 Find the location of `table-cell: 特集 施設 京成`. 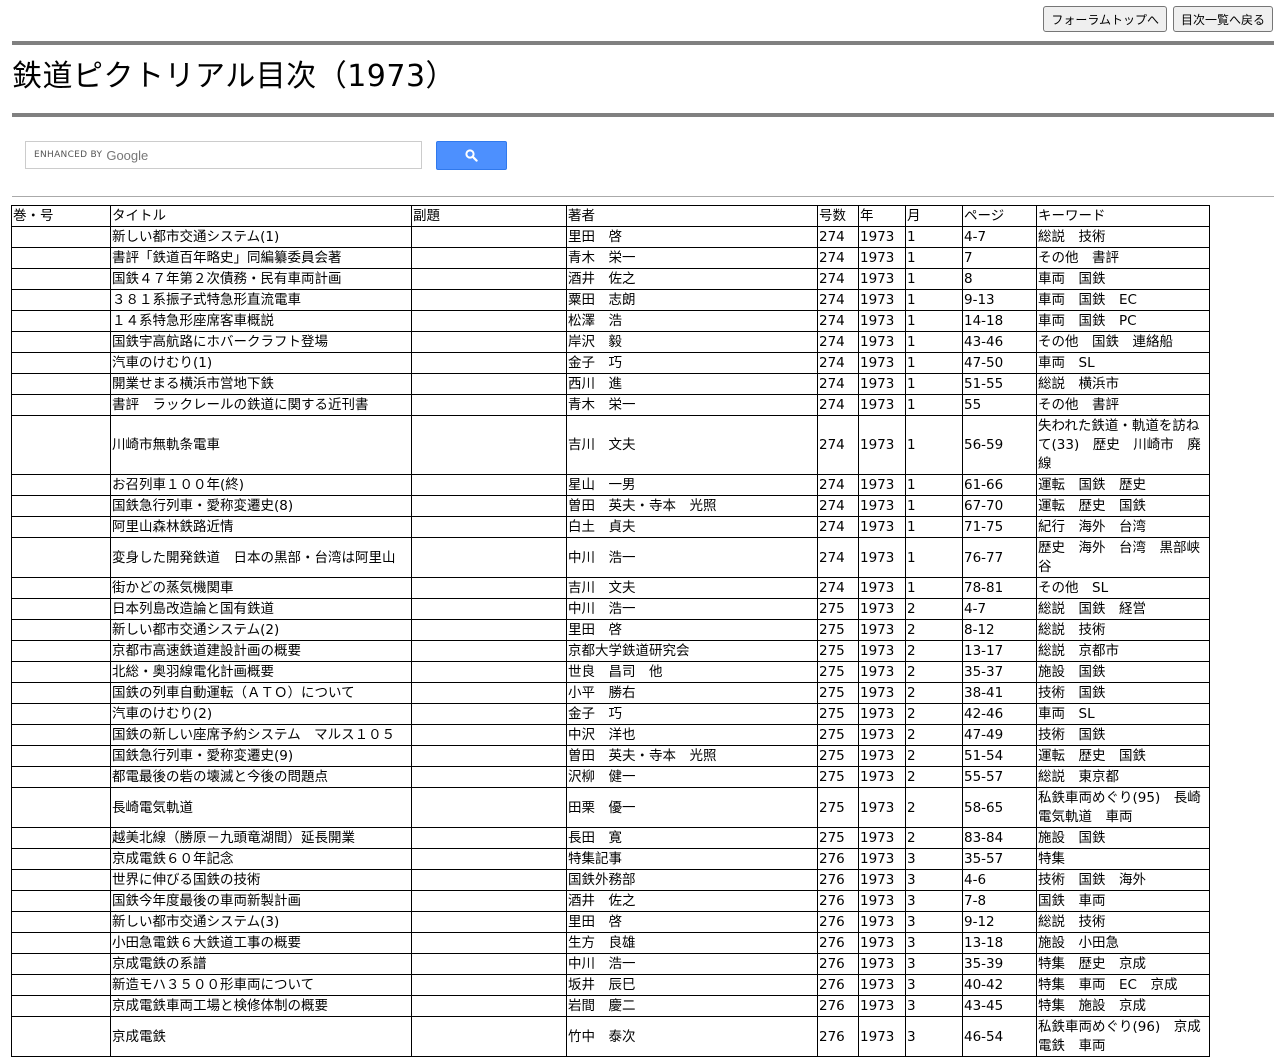

table-cell: 特集 施設 京成 is located at coordinates (1123, 1006).